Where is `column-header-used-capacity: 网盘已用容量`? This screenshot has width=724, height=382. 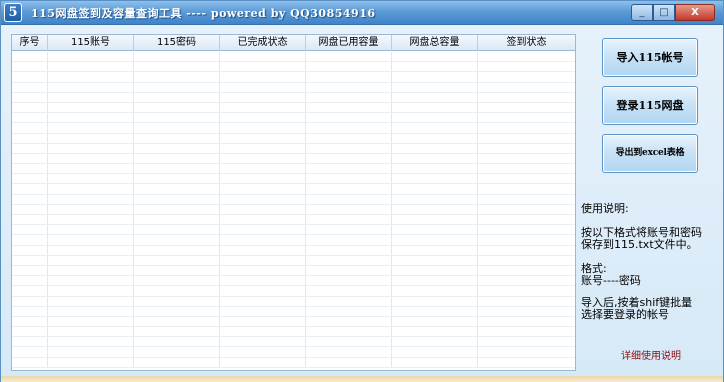 column-header-used-capacity: 网盘已用容量 is located at coordinates (349, 43).